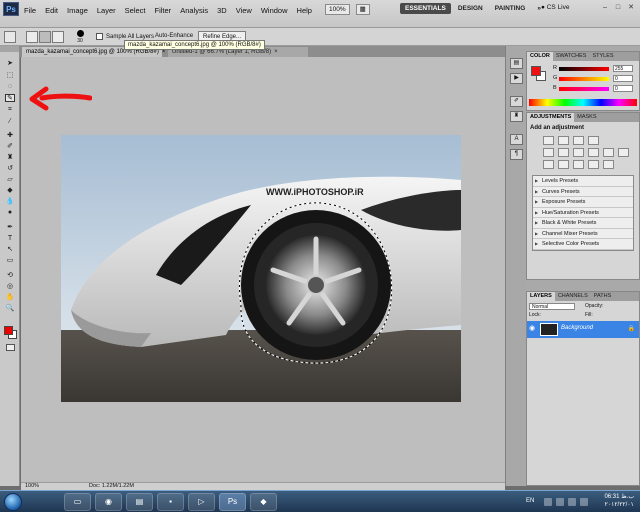  I want to click on menu-file: File, so click(30, 10).